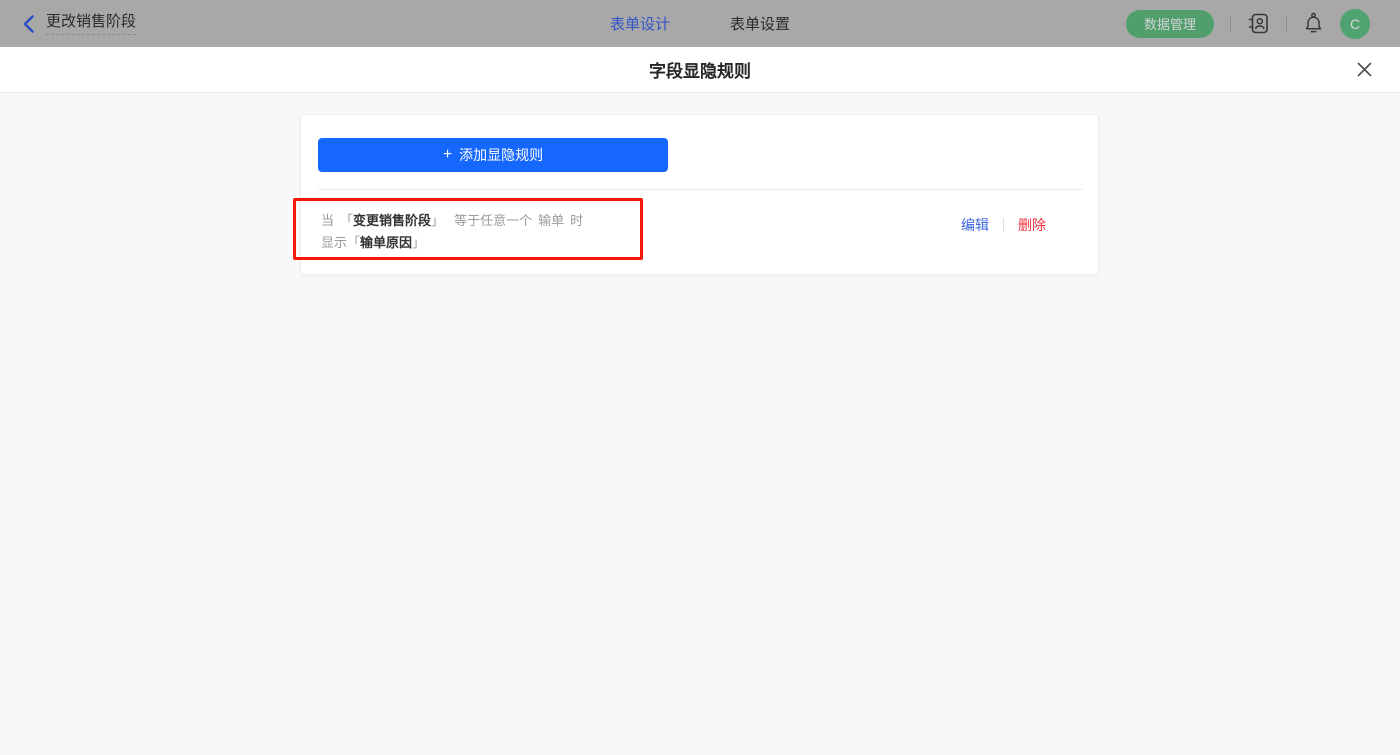 This screenshot has height=755, width=1400. Describe the element at coordinates (1258, 23) in the screenshot. I see `contacts-book-icon` at that location.